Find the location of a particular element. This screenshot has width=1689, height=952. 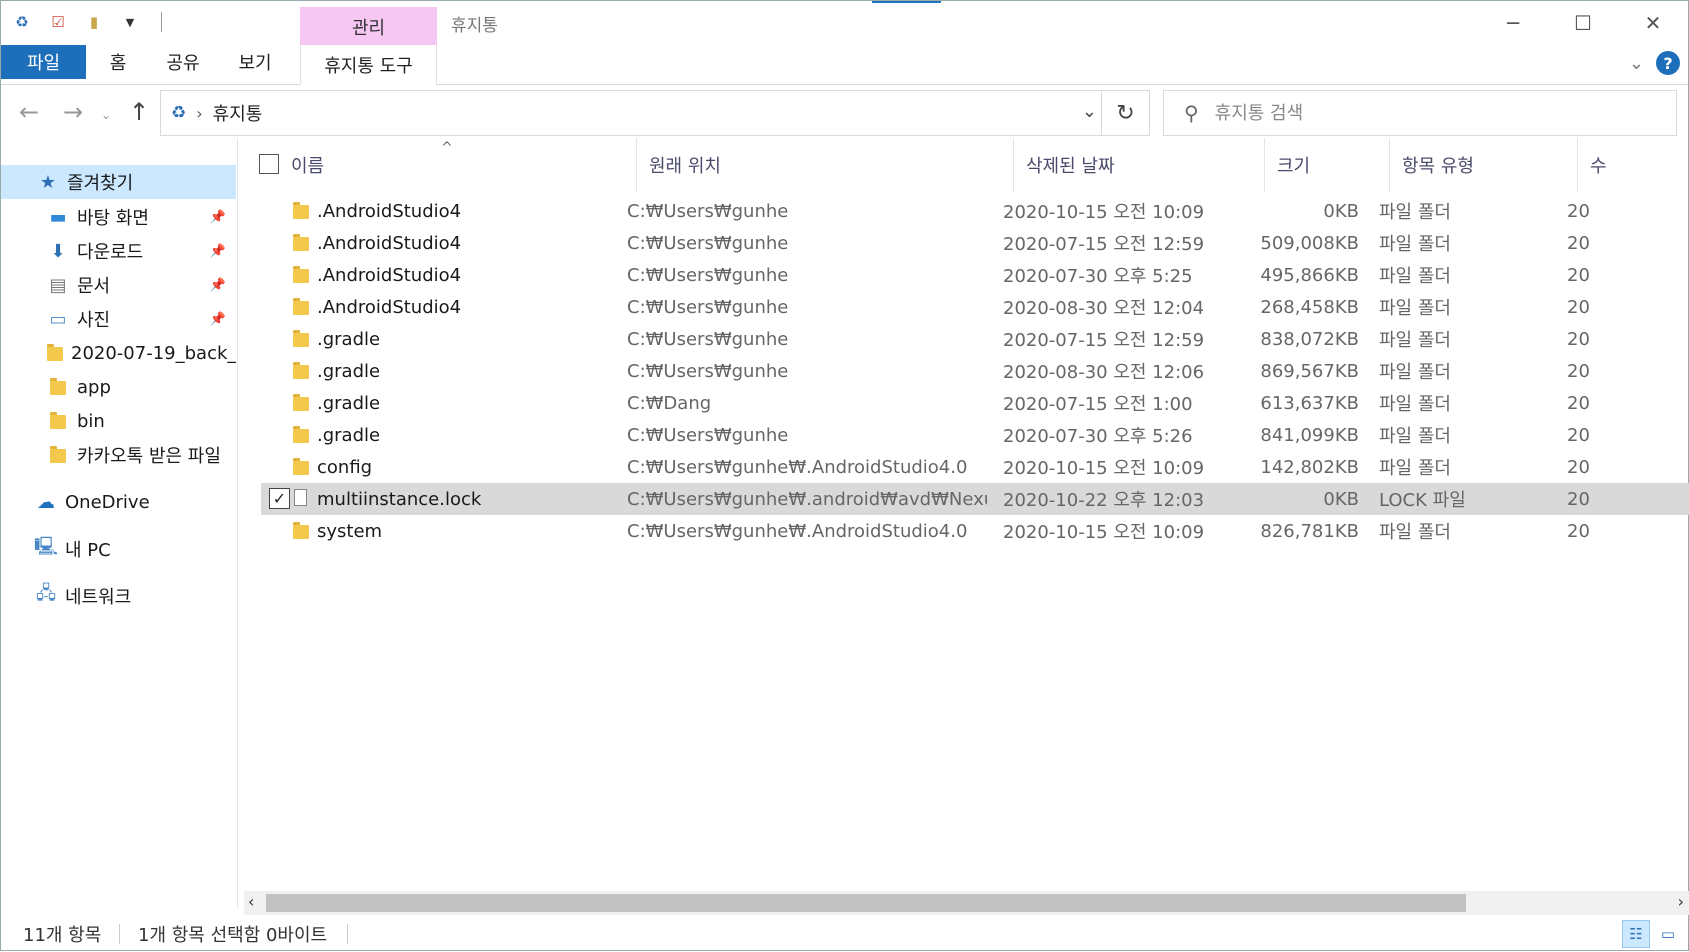

file-size: 841,099KB is located at coordinates (1309, 435).